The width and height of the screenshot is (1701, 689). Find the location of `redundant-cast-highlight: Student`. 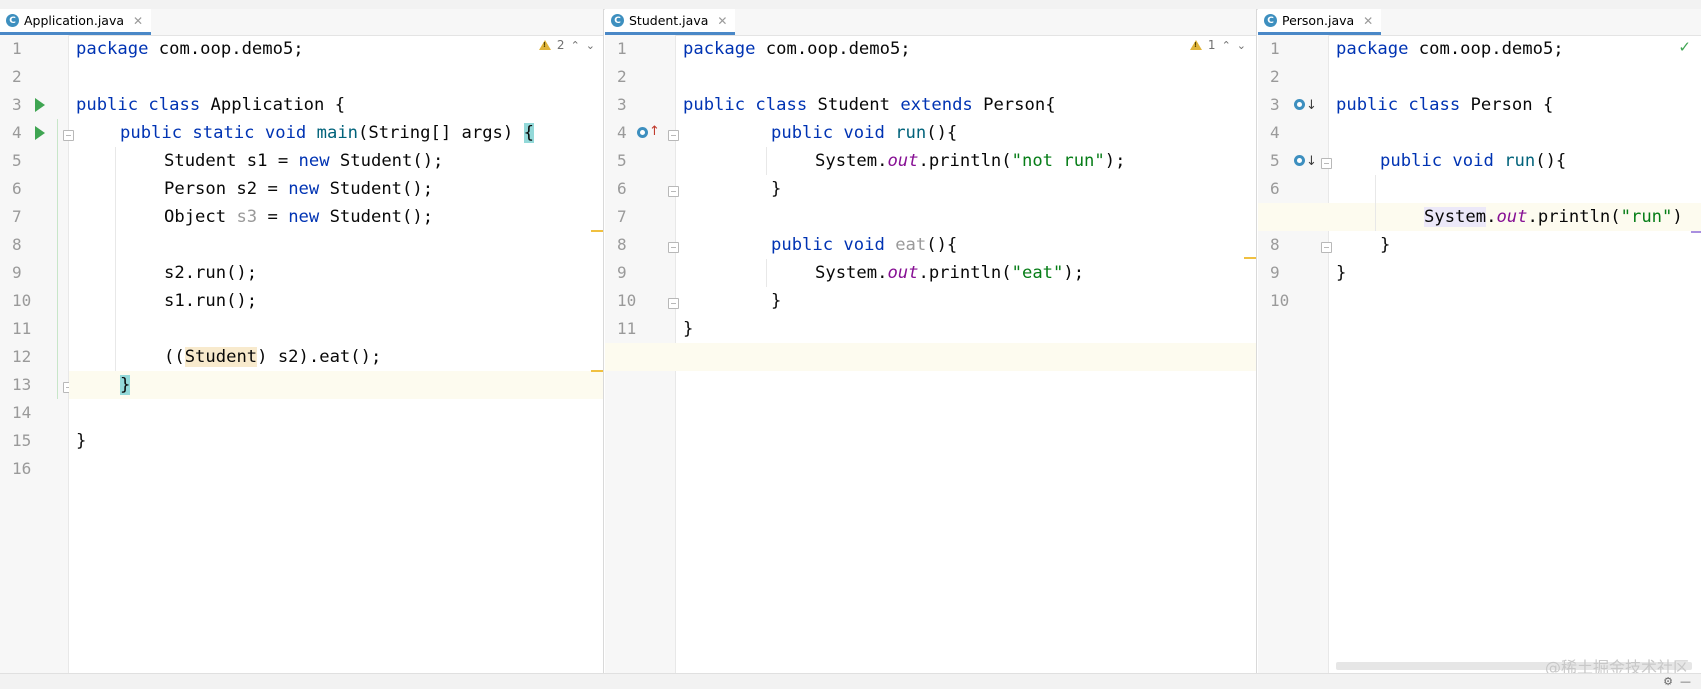

redundant-cast-highlight: Student is located at coordinates (221, 357).